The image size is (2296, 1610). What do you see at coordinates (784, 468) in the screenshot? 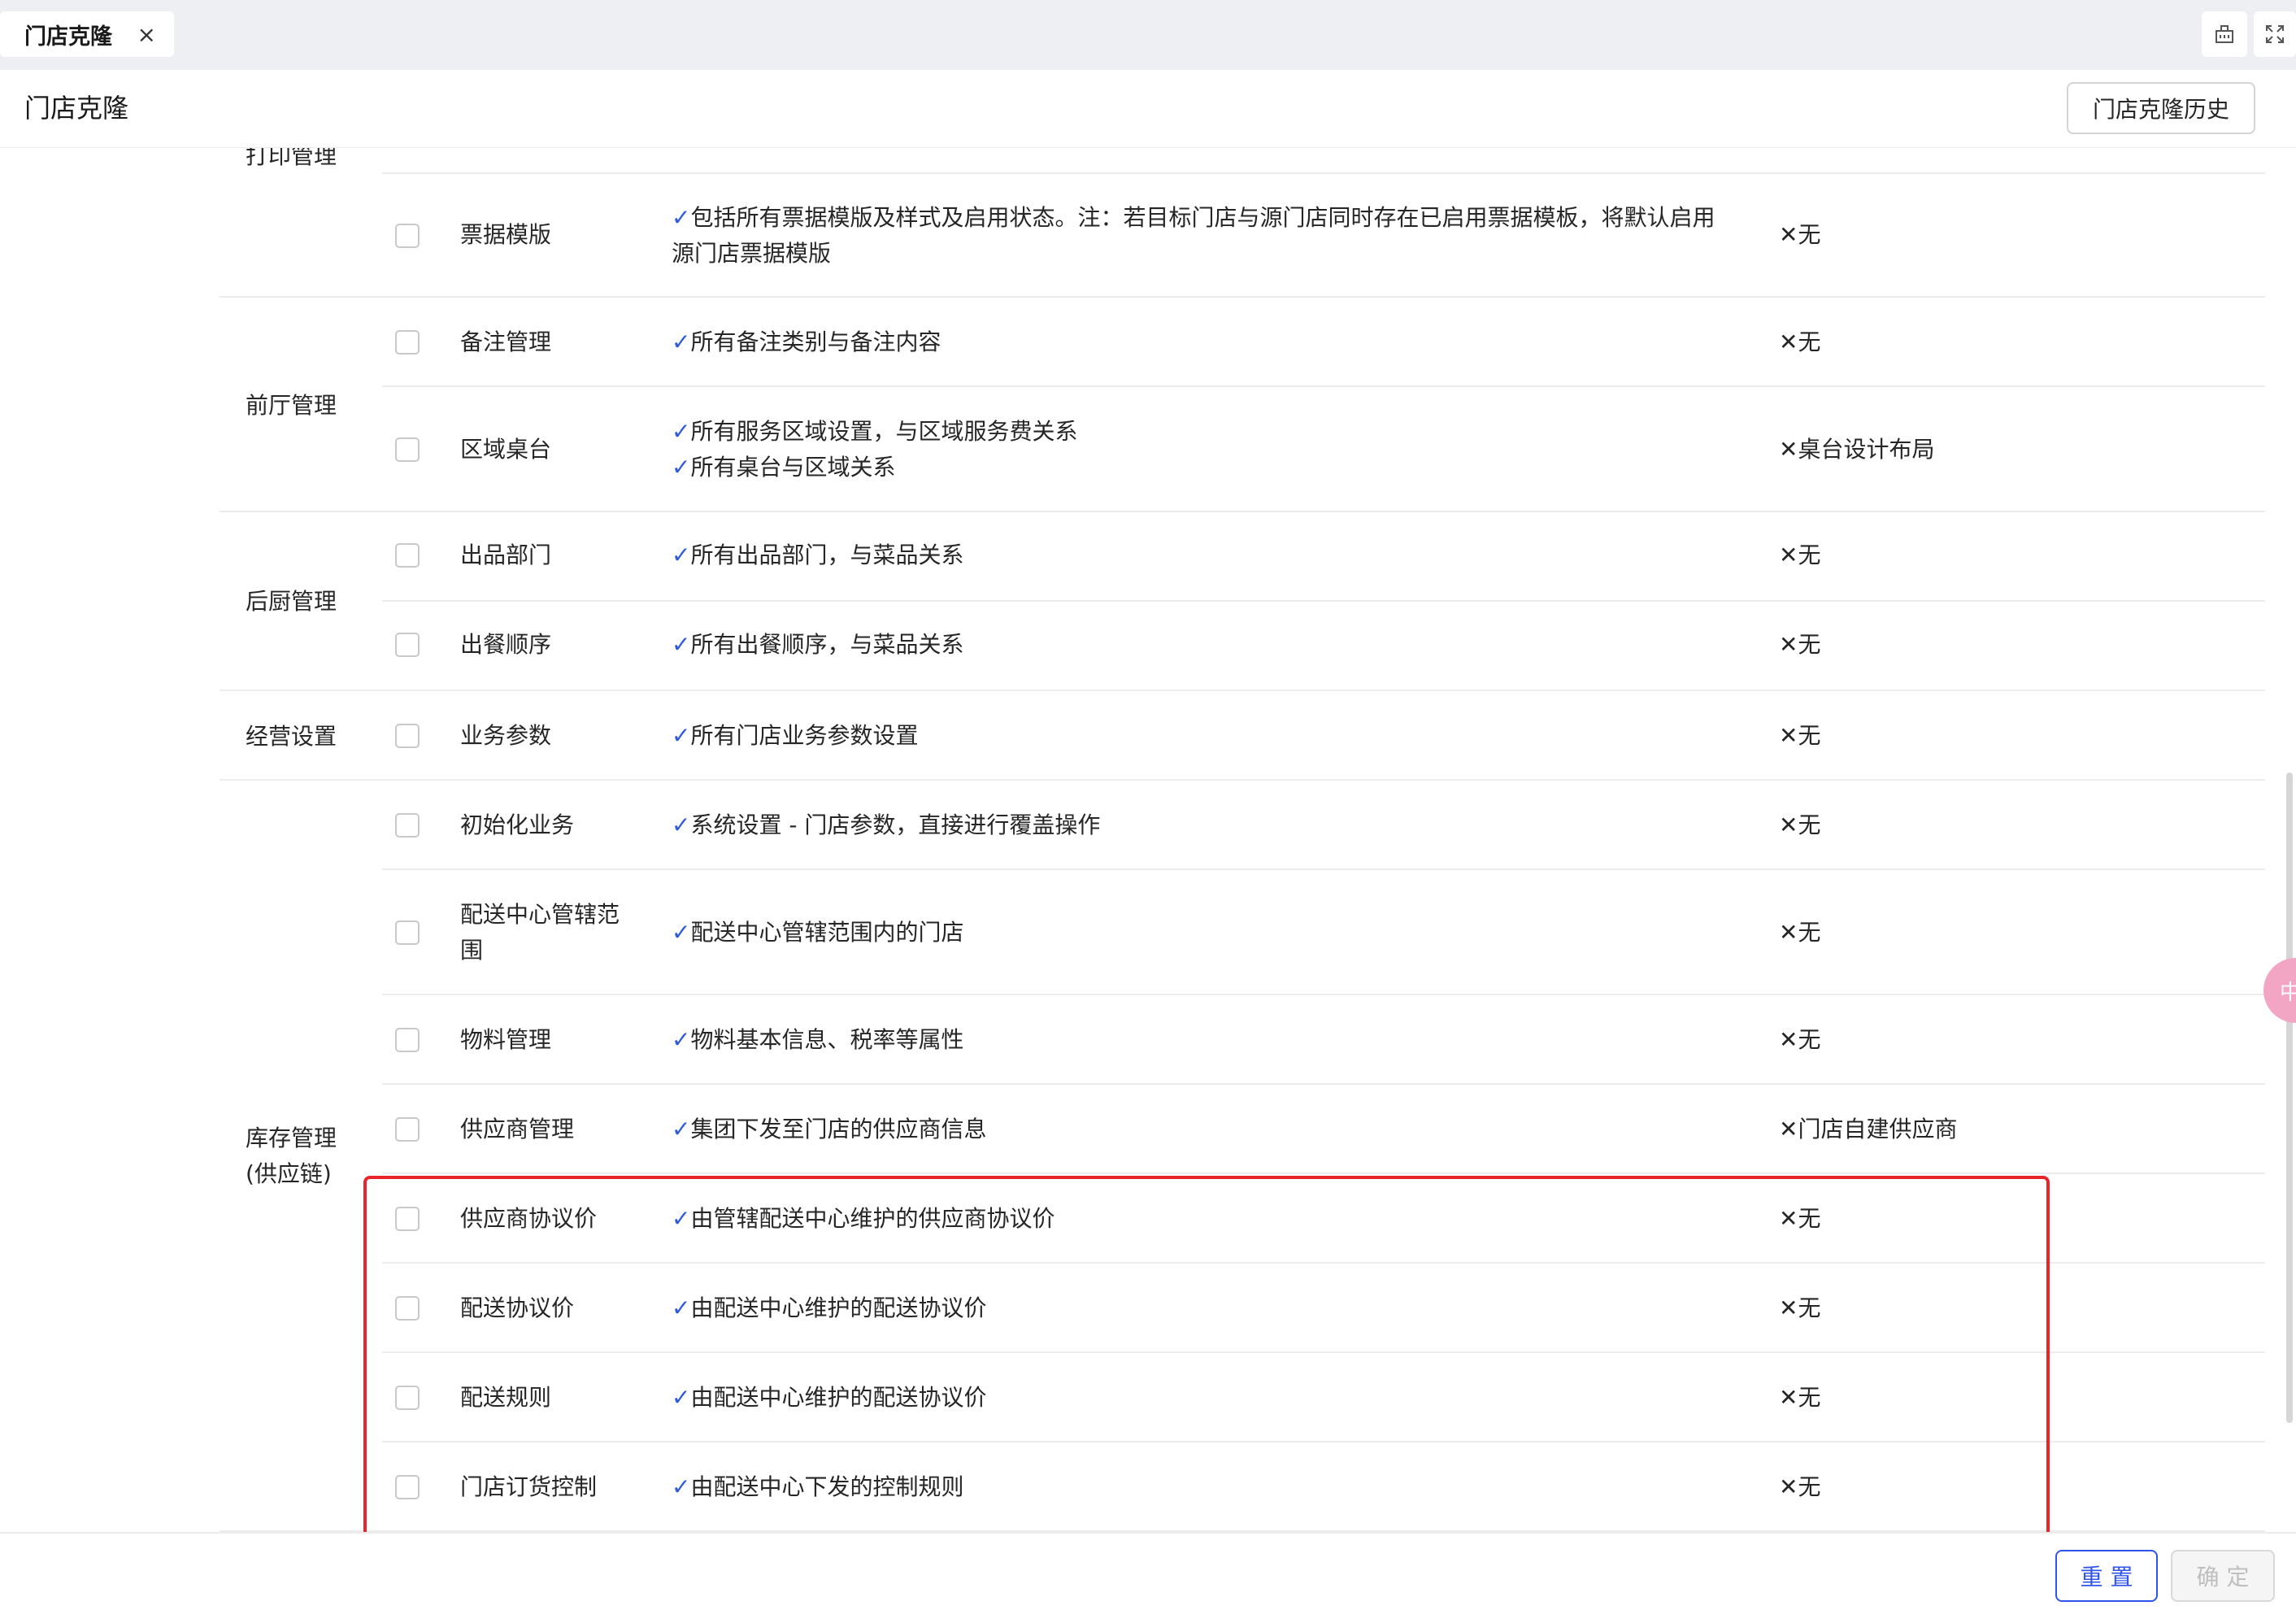
I see `description-line: ✓所有桌台与区域关系` at bounding box center [784, 468].